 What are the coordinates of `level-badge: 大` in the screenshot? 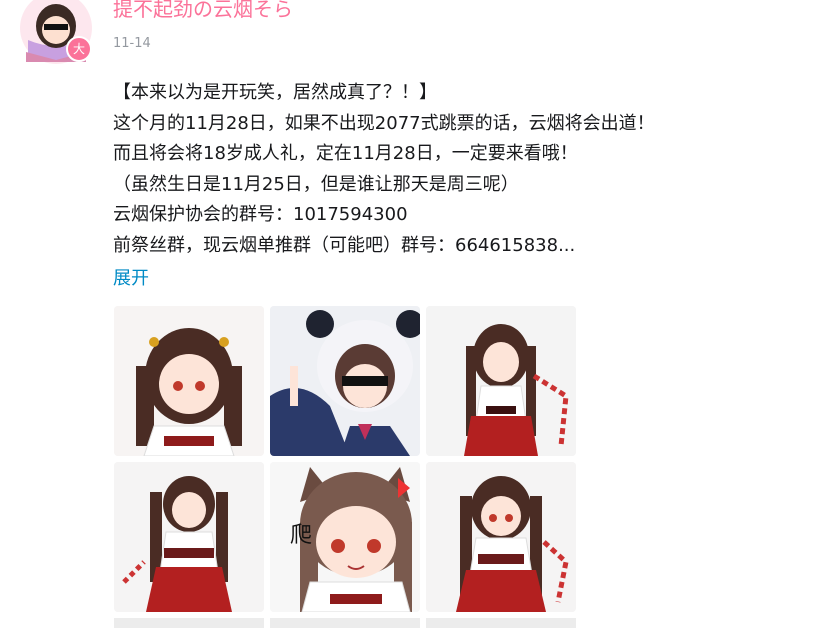 It's located at (79, 49).